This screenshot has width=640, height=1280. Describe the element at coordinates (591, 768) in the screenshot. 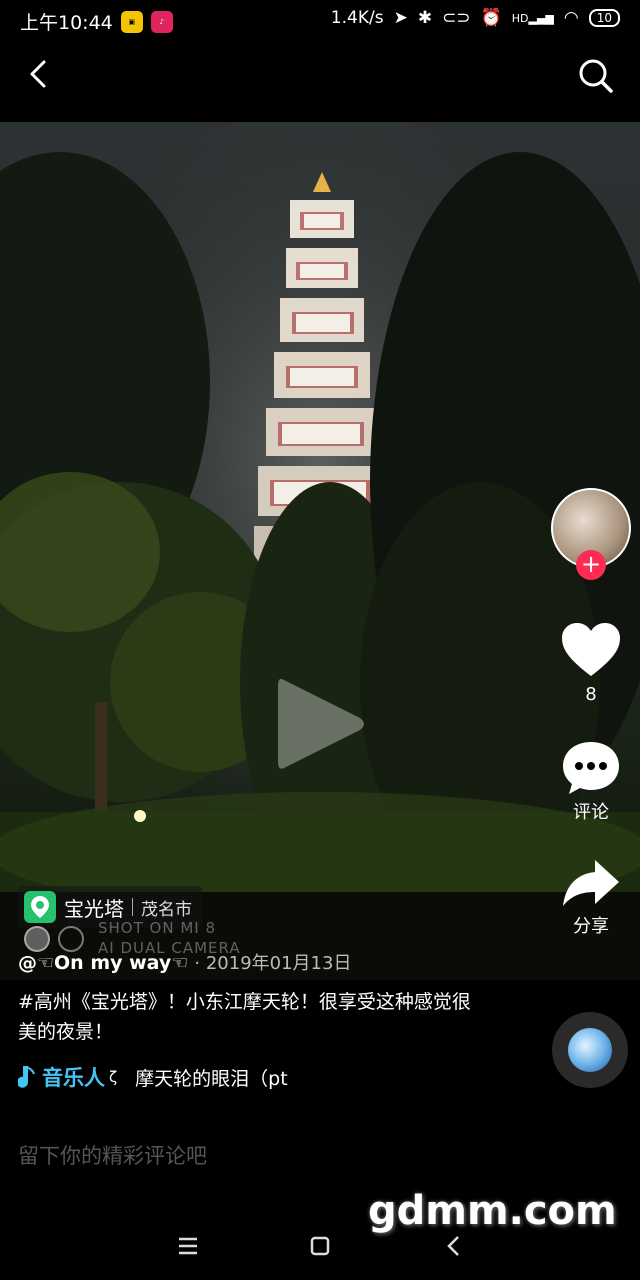

I see `comment-bubble-icon` at that location.